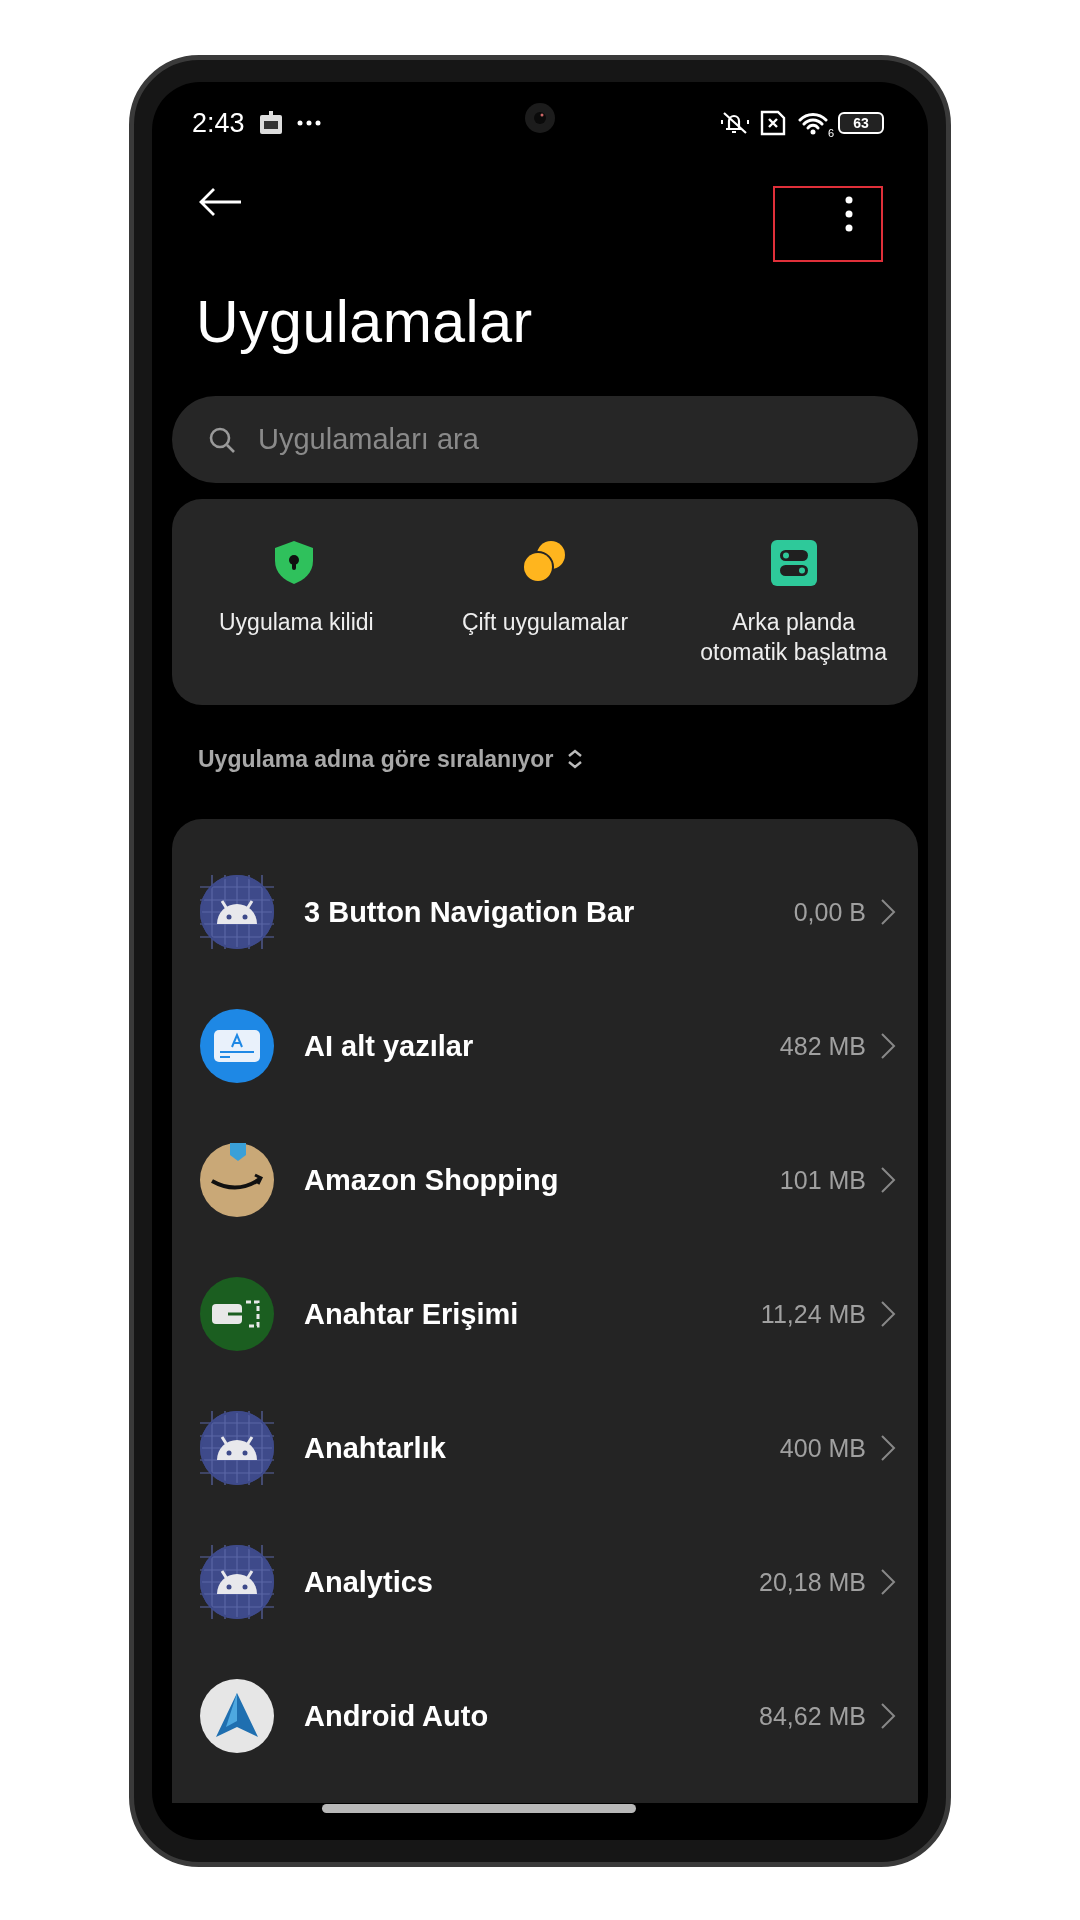  Describe the element at coordinates (822, 1046) in the screenshot. I see `app-size: 482 MB` at that location.